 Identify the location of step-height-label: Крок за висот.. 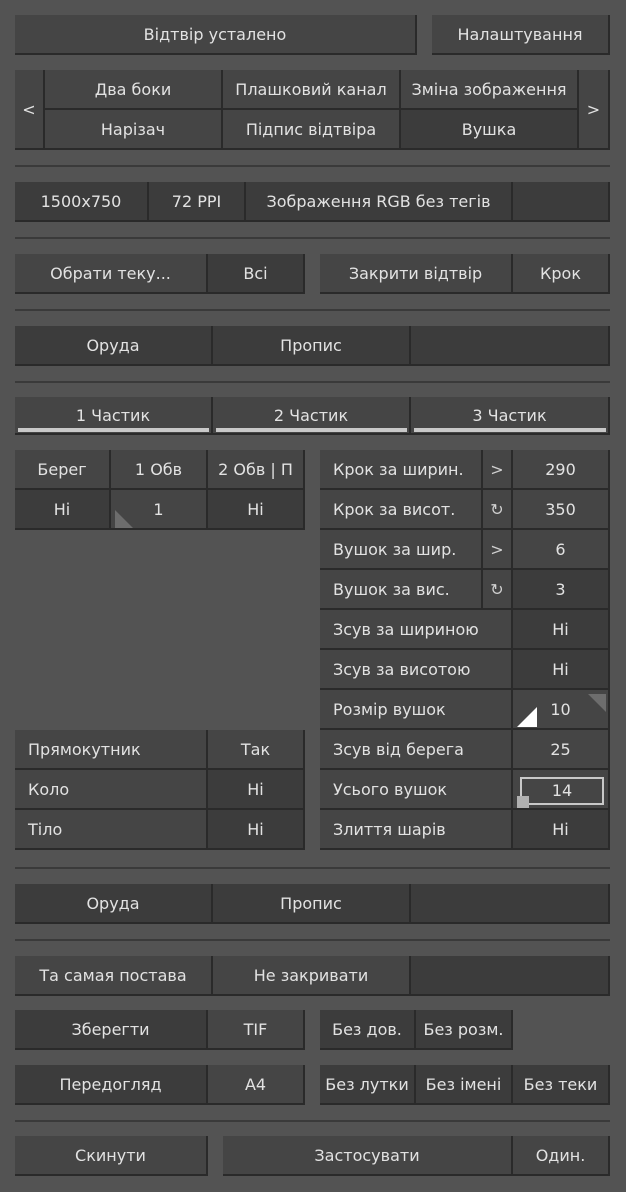
(401, 510).